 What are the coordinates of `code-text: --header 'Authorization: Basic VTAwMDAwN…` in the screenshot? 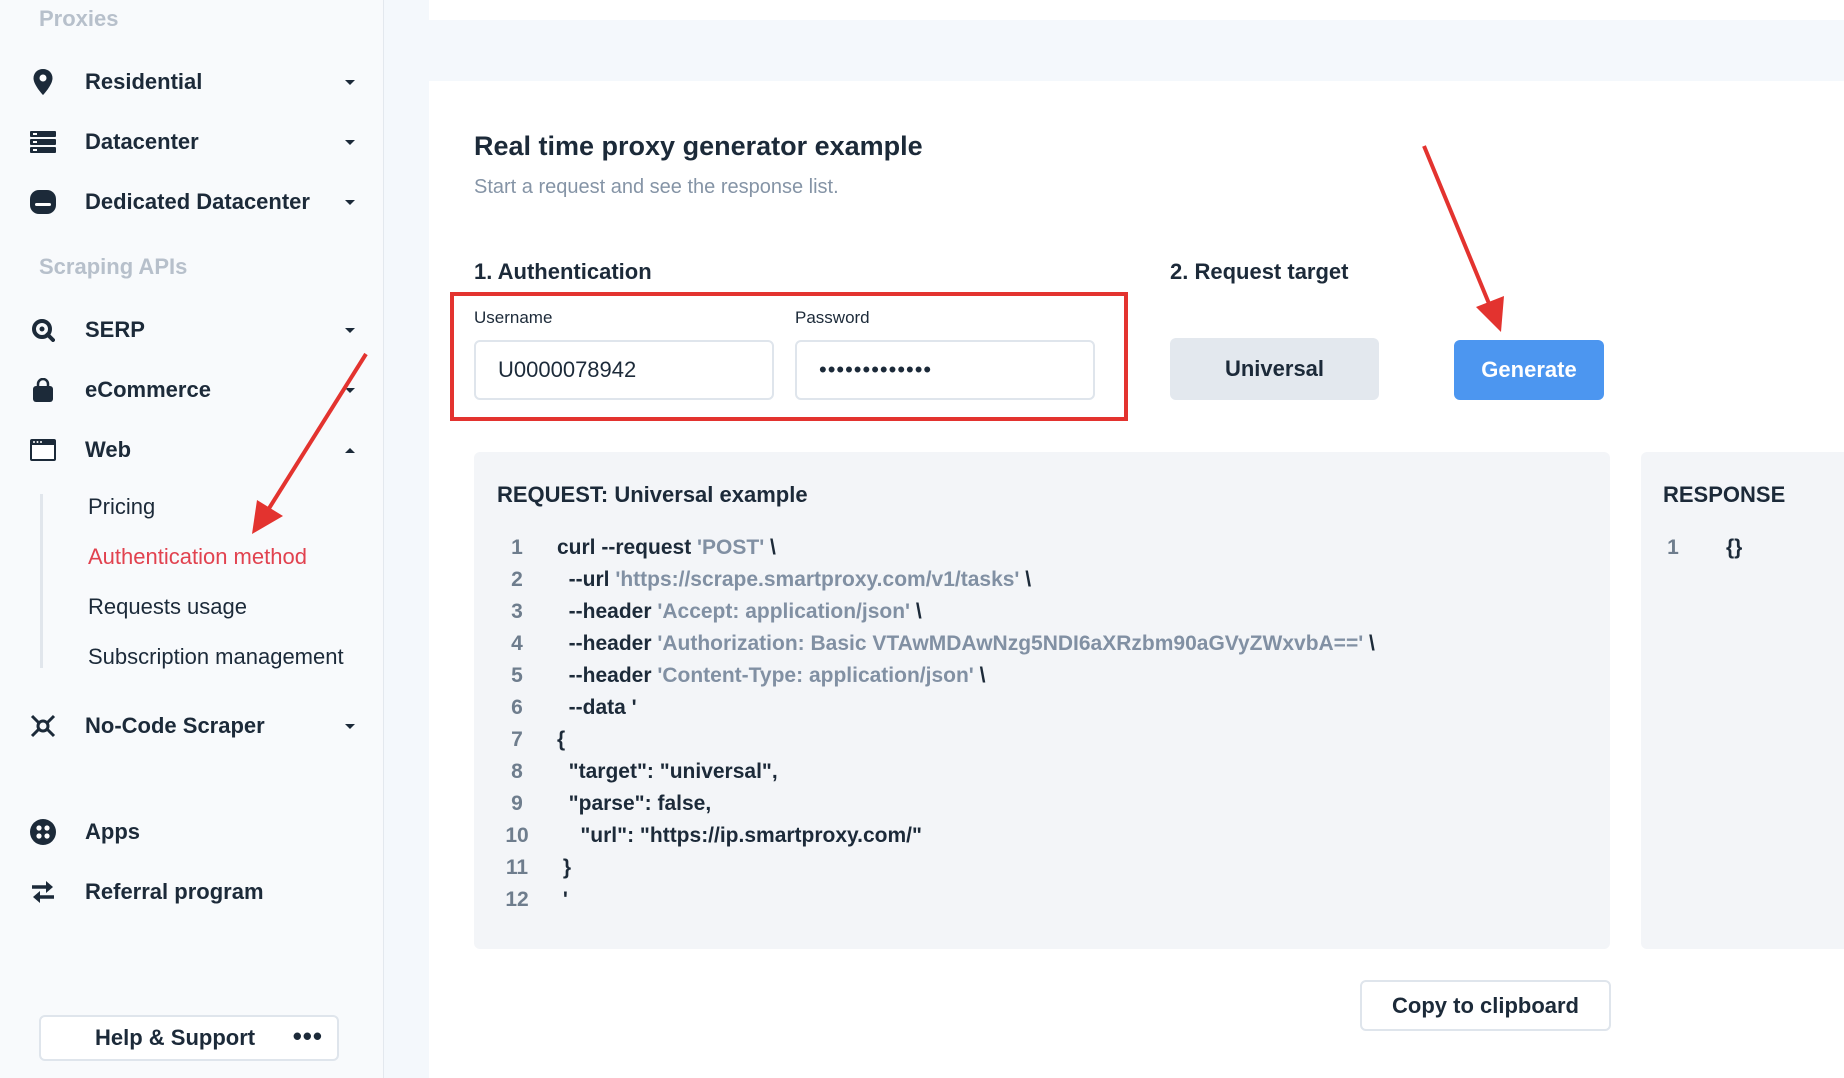 It's located at (966, 644).